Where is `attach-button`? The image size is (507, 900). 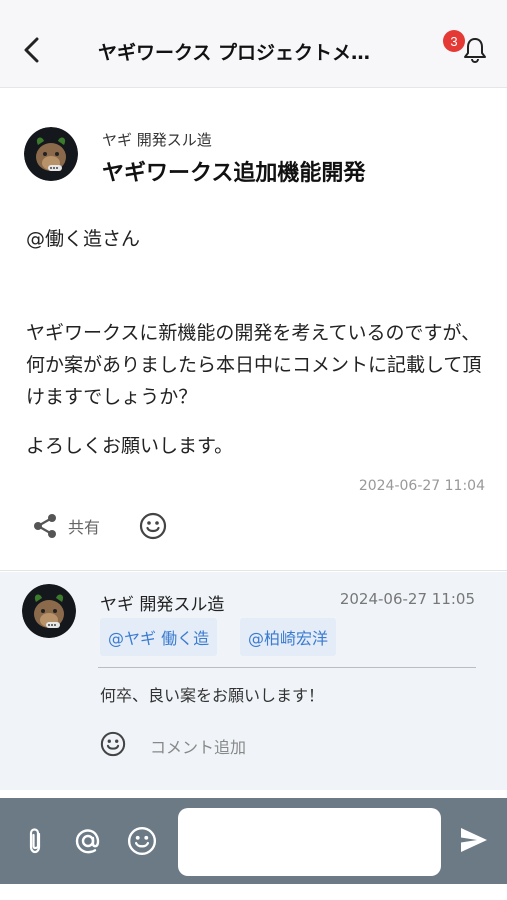 attach-button is located at coordinates (35, 841).